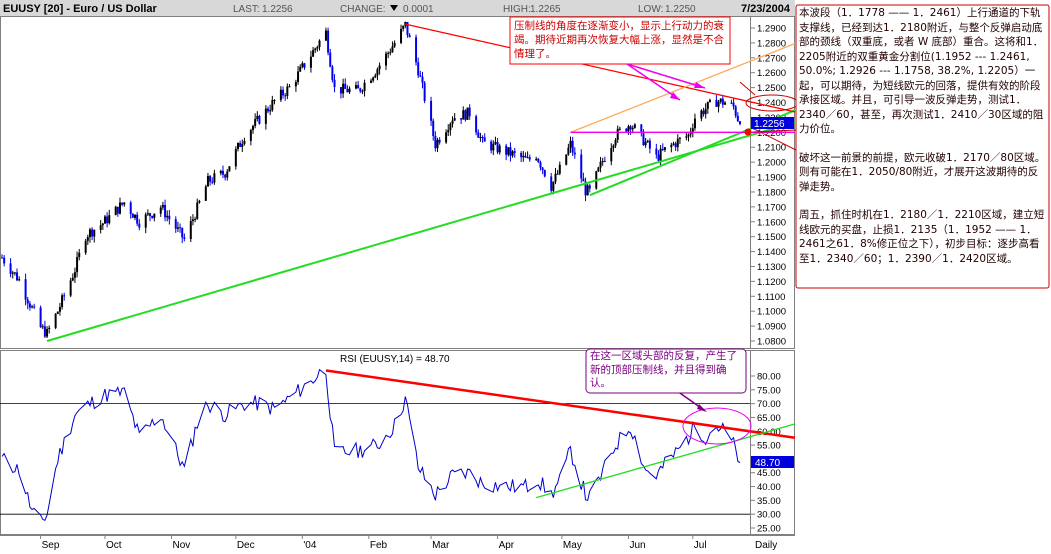 This screenshot has width=1051, height=554. I want to click on x-tick-label: Daily, so click(766, 545).